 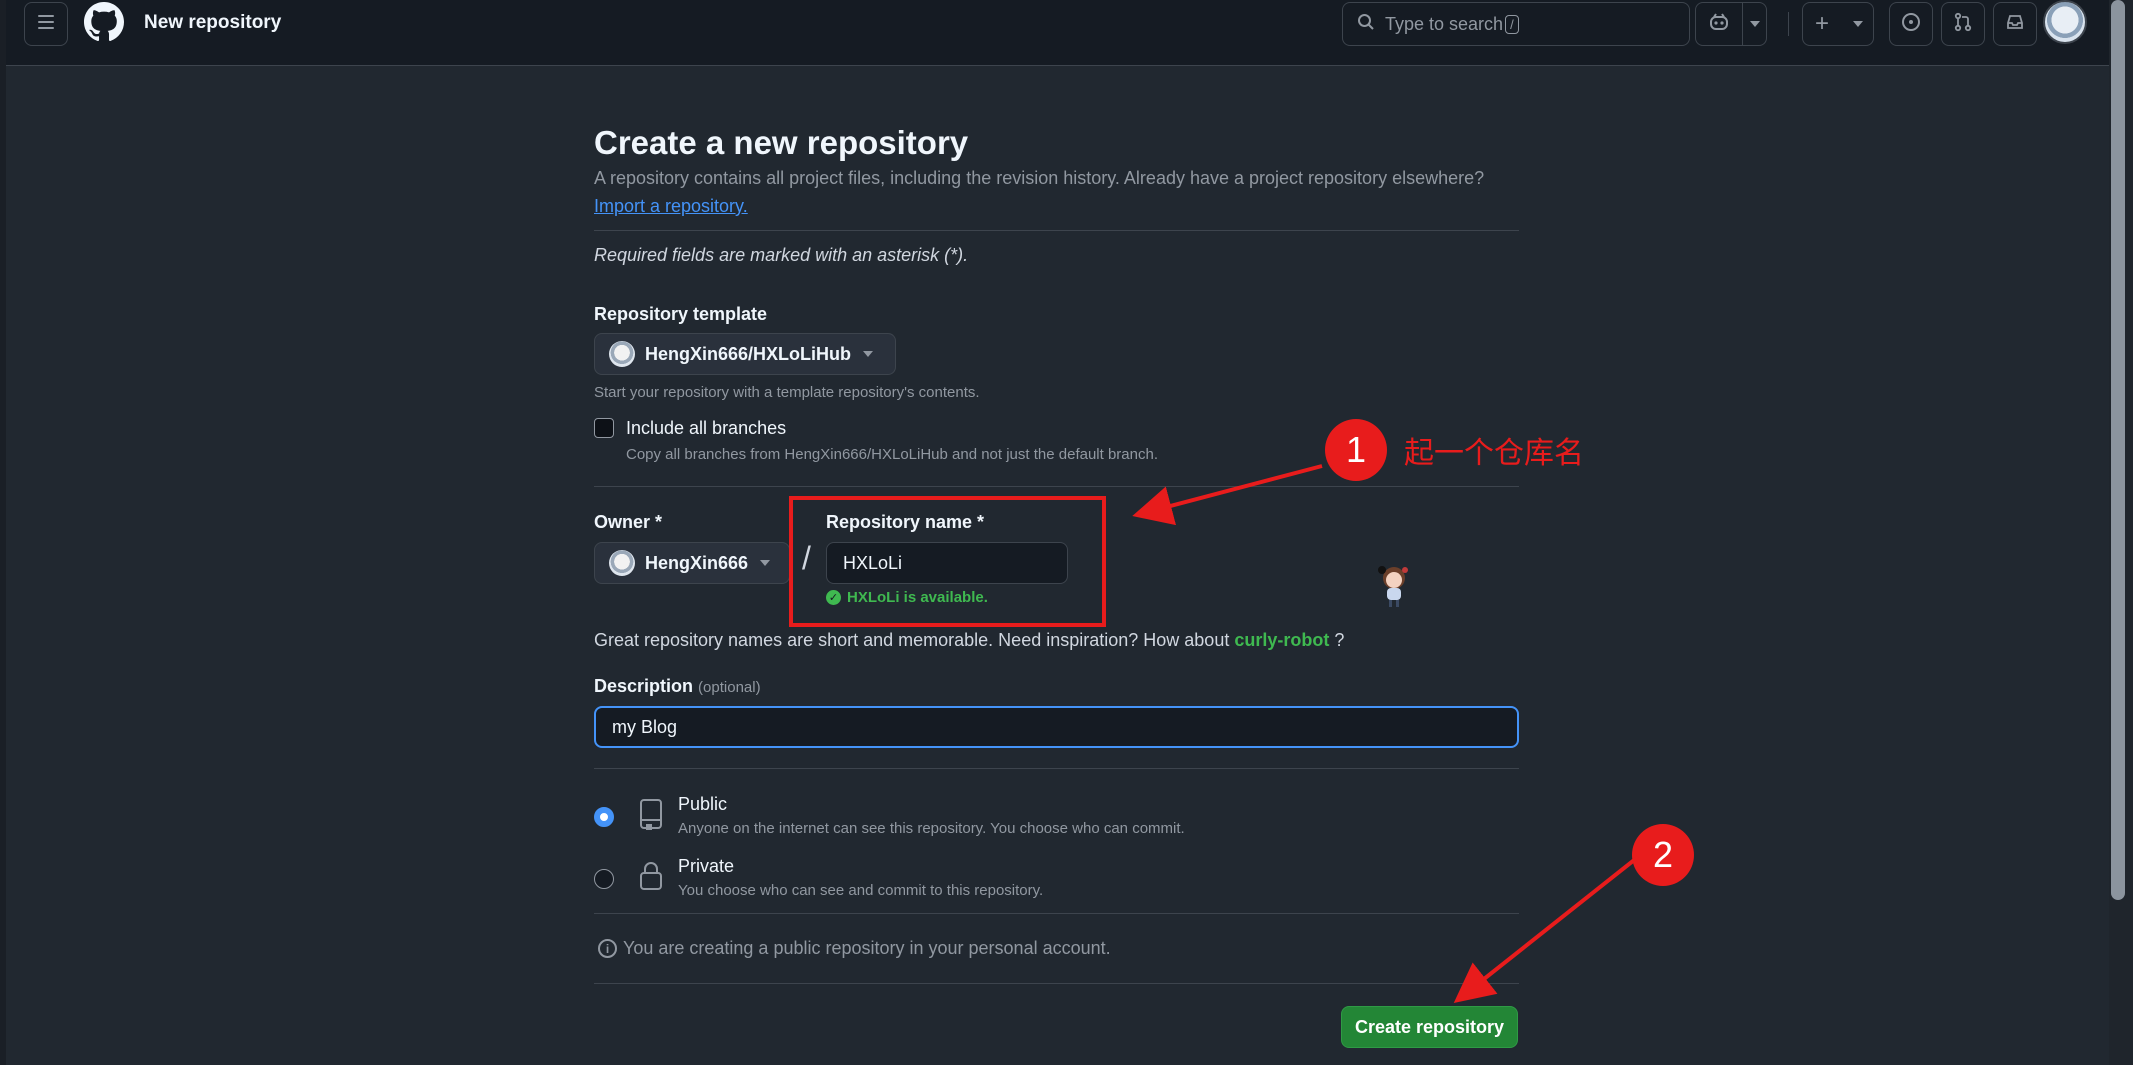 I want to click on form-heading: Create a new repository, so click(x=781, y=142).